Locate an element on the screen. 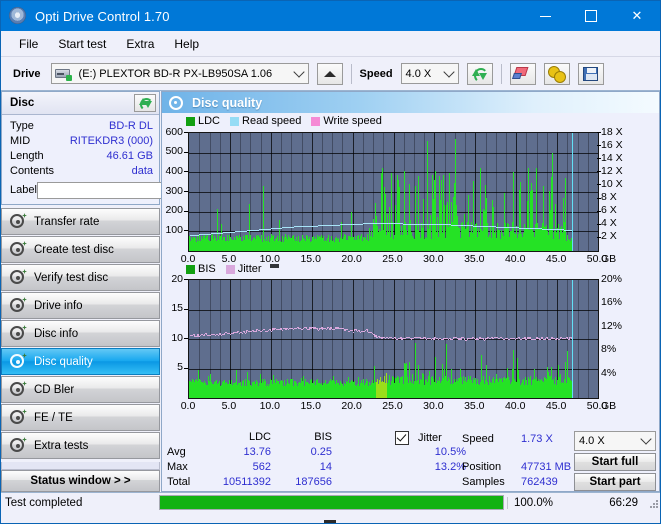 This screenshot has width=661, height=524. drive-select: (E:) PLEXTOR BD-R PX-LB950SA 1.06 is located at coordinates (179, 73).